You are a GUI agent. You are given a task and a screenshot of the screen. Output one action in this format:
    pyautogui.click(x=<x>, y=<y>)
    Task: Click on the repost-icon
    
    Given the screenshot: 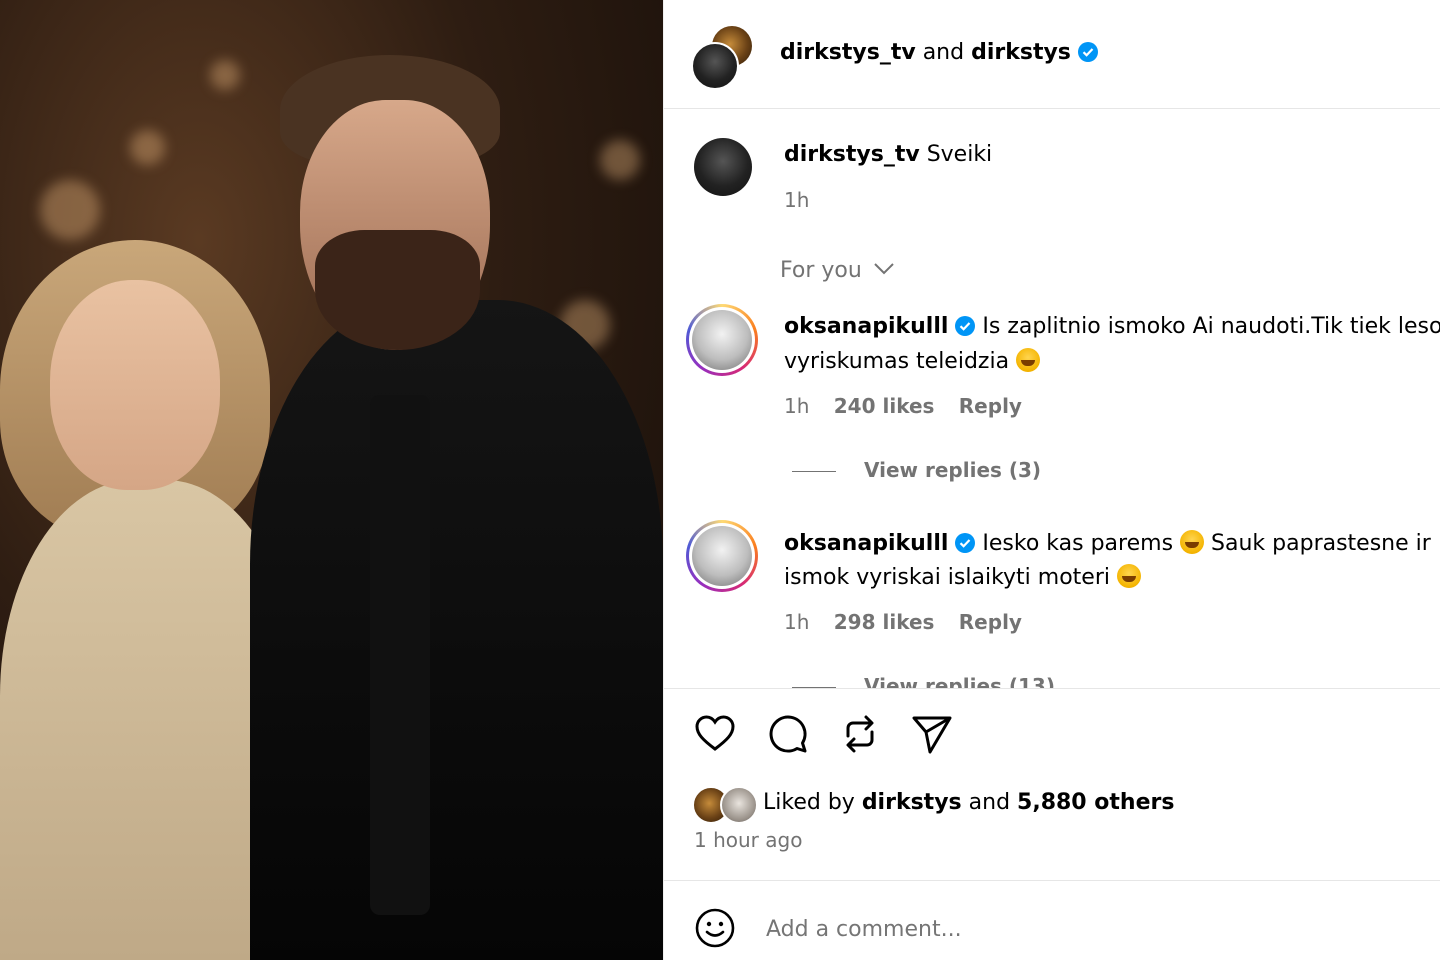 What is the action you would take?
    pyautogui.click(x=860, y=734)
    